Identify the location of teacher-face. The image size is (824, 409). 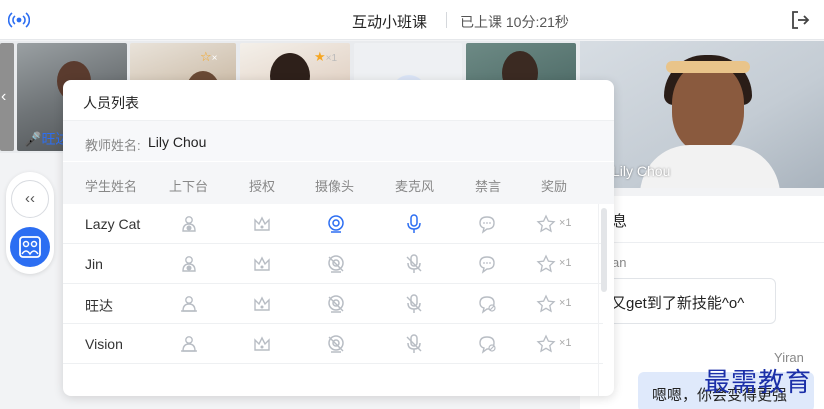
(708, 108).